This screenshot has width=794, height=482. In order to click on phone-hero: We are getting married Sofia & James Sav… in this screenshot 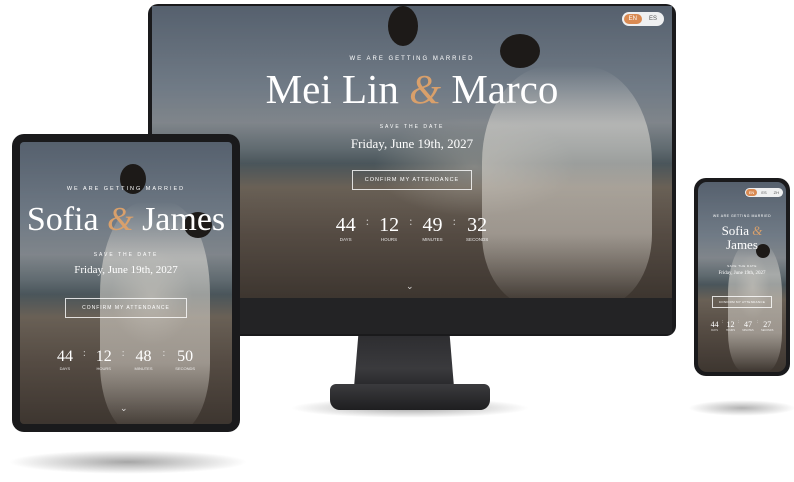, I will do `click(742, 277)`.